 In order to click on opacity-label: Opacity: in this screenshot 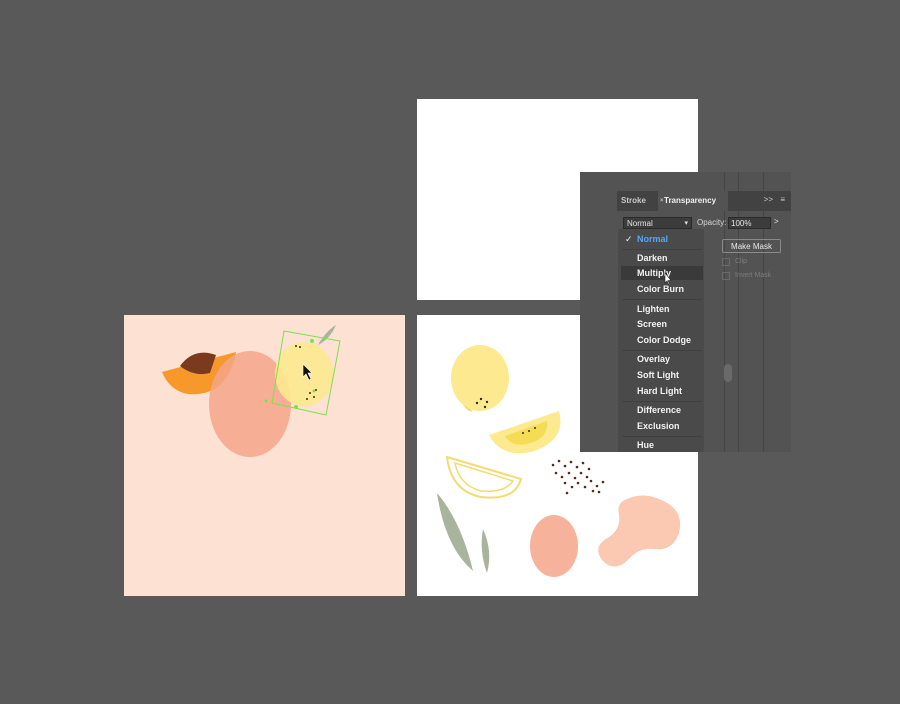, I will do `click(712, 222)`.